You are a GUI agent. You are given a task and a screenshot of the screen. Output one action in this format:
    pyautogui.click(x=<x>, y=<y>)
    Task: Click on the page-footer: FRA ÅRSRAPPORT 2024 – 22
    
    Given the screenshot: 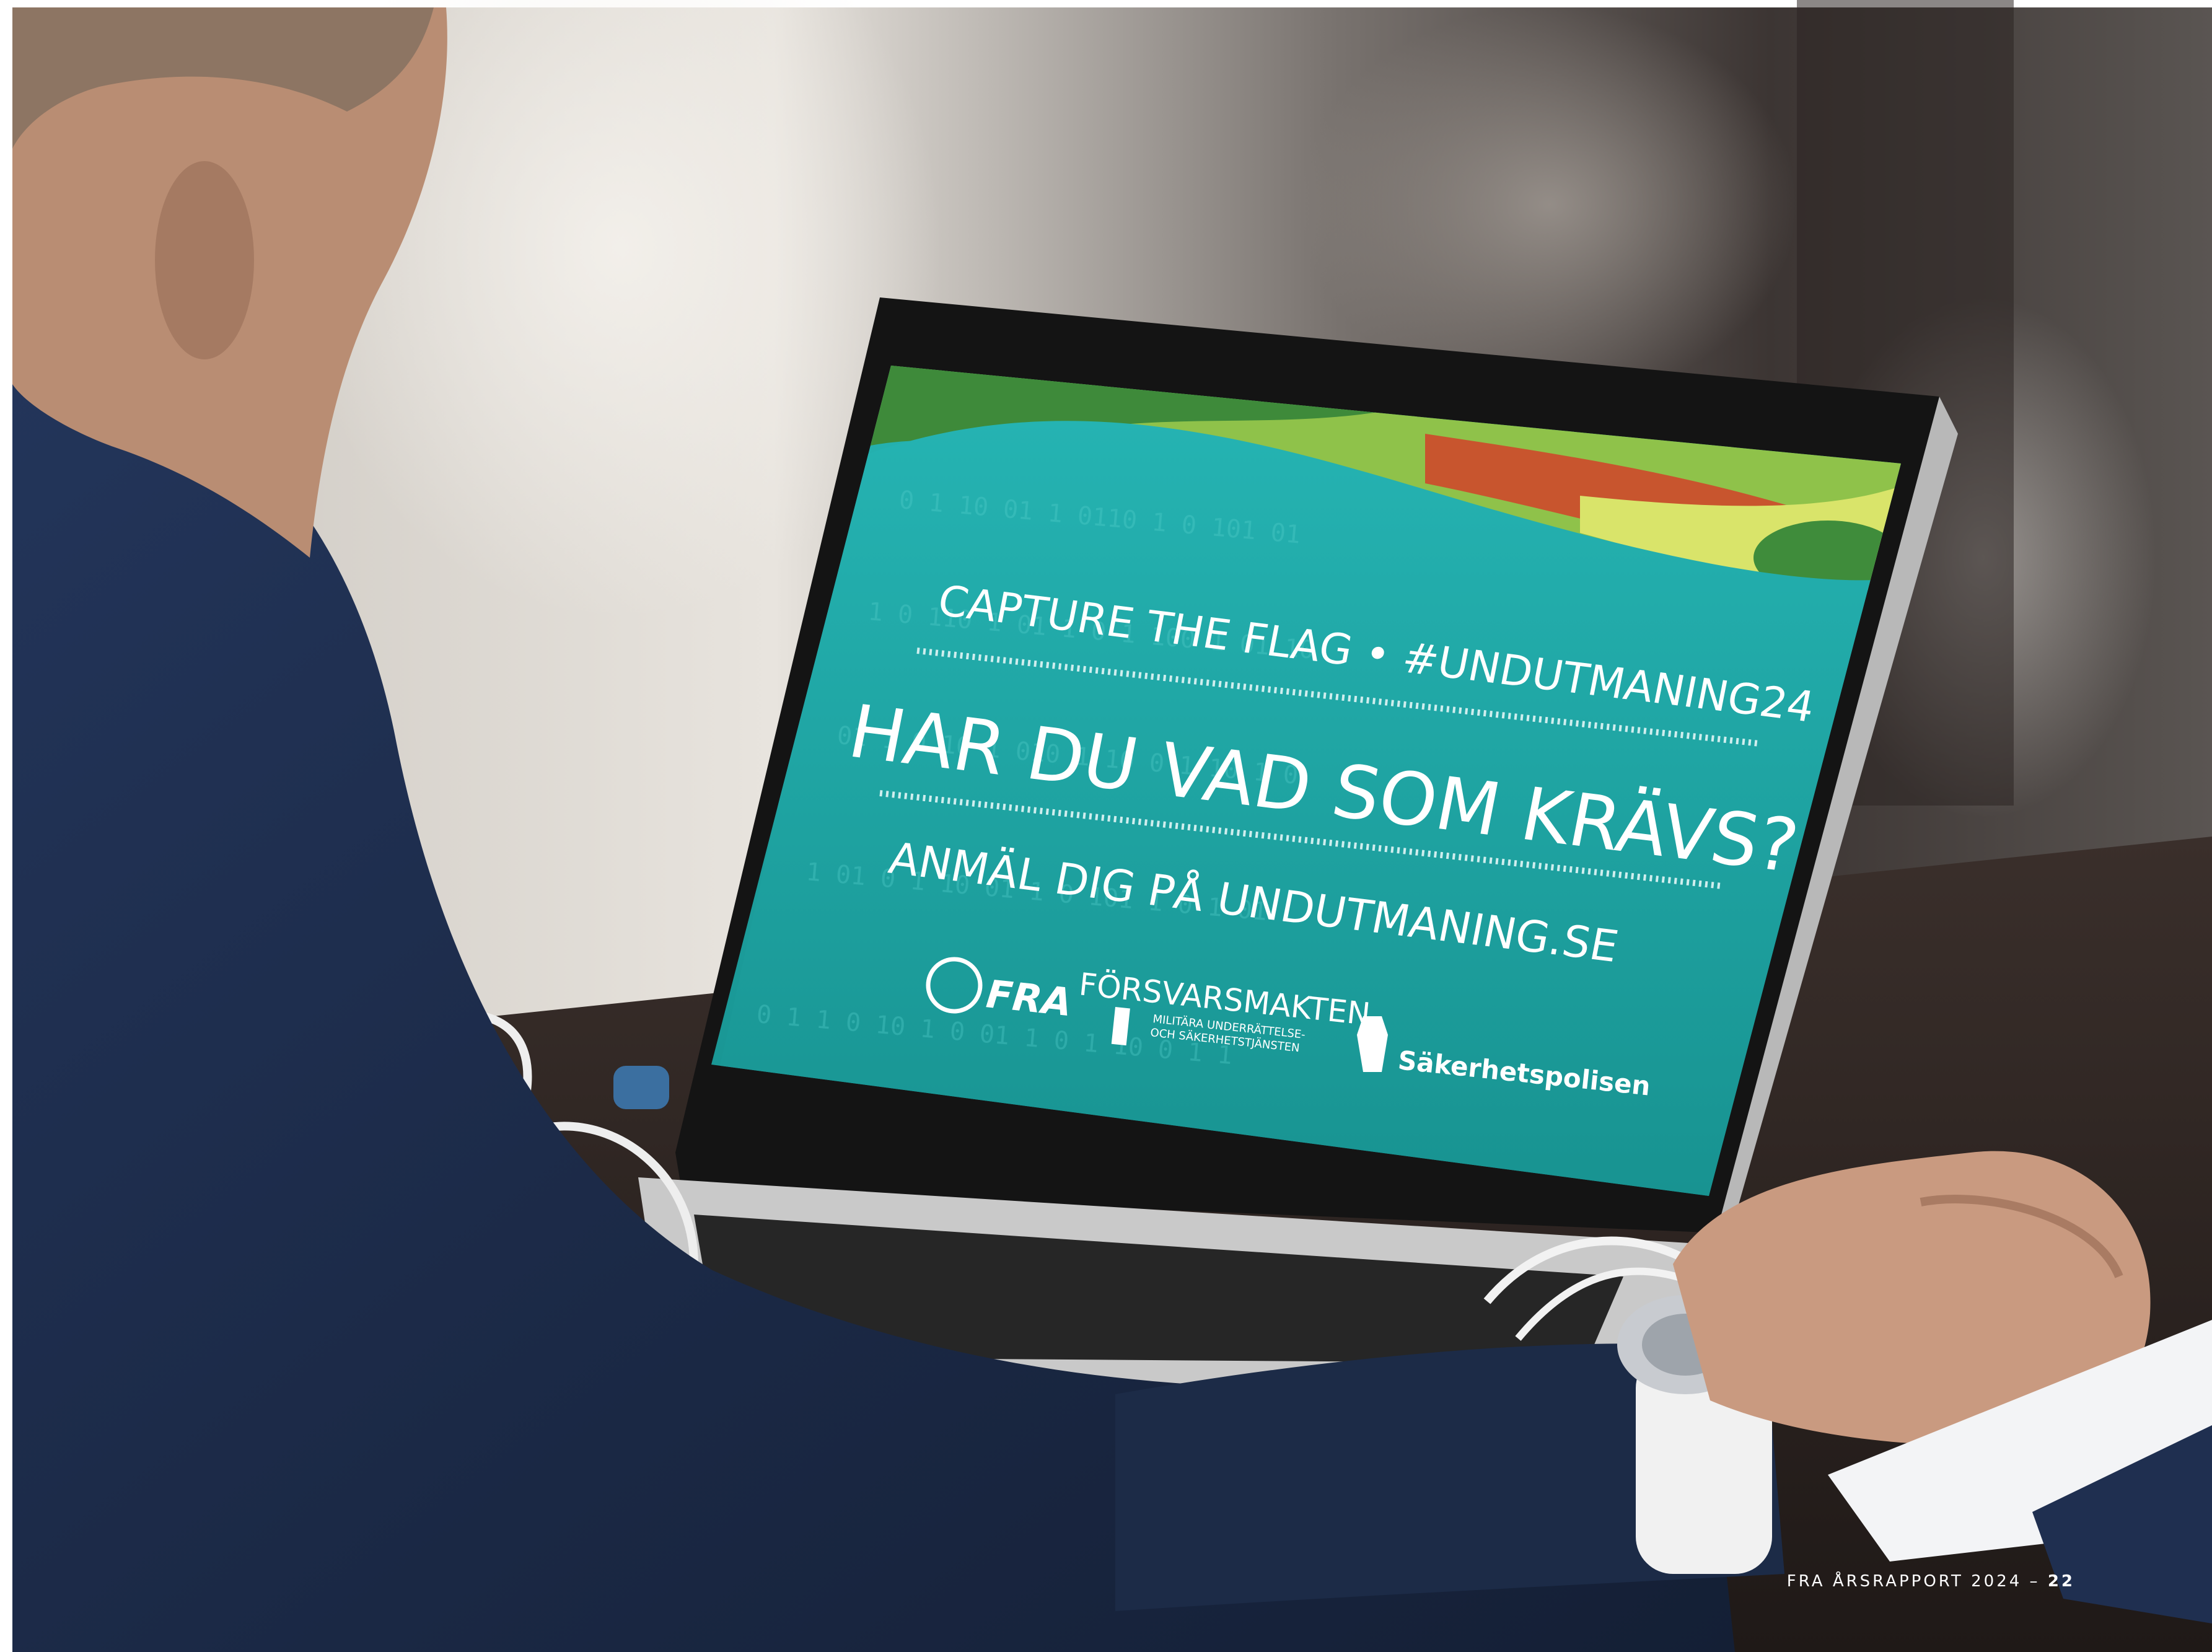 What is the action you would take?
    pyautogui.click(x=1931, y=1581)
    